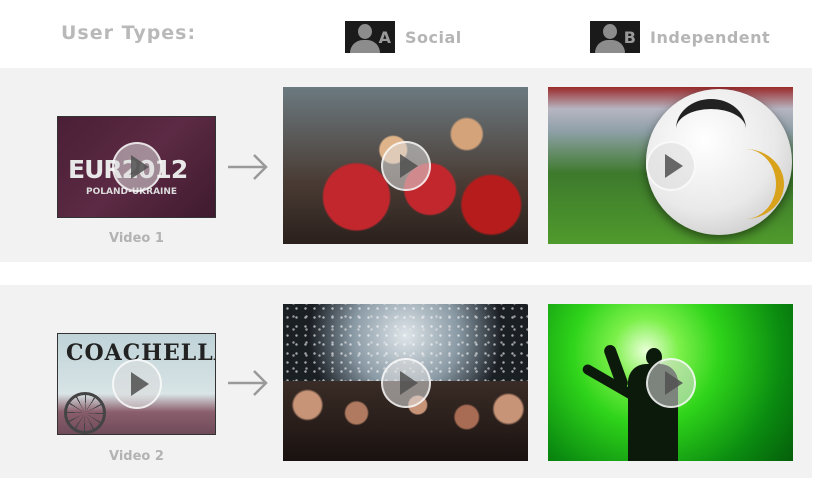  What do you see at coordinates (403, 37) in the screenshot?
I see `user-type-social: A Social` at bounding box center [403, 37].